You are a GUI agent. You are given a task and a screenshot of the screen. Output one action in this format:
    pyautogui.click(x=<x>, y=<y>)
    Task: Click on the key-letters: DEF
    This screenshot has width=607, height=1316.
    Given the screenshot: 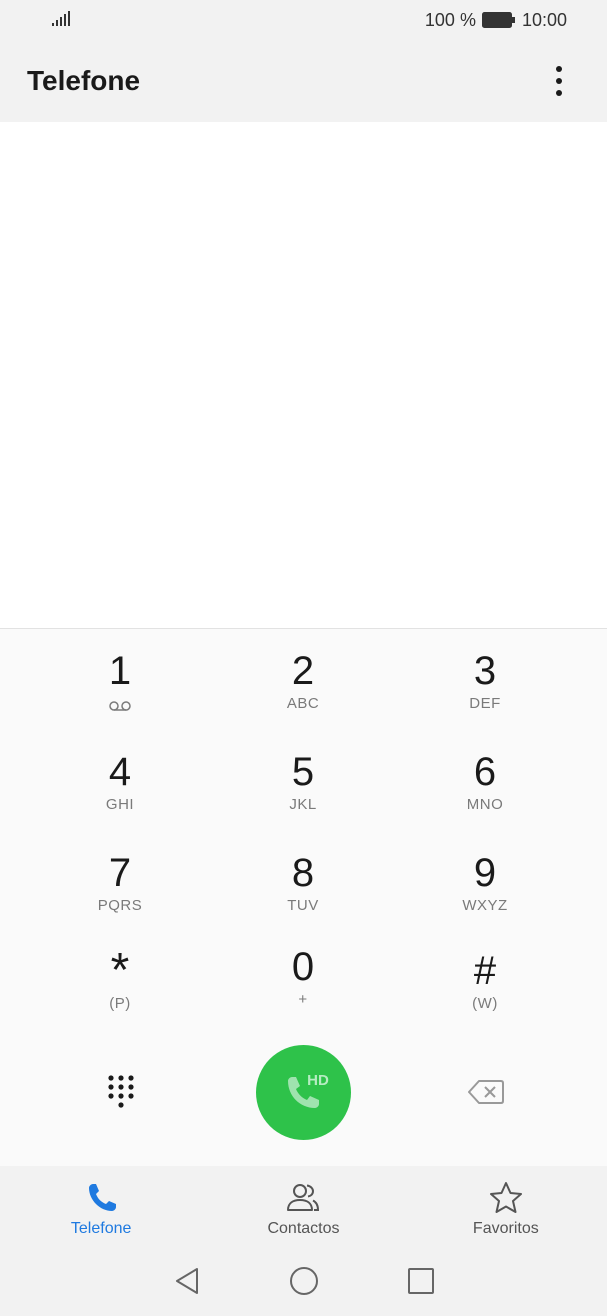 What is the action you would take?
    pyautogui.click(x=485, y=703)
    